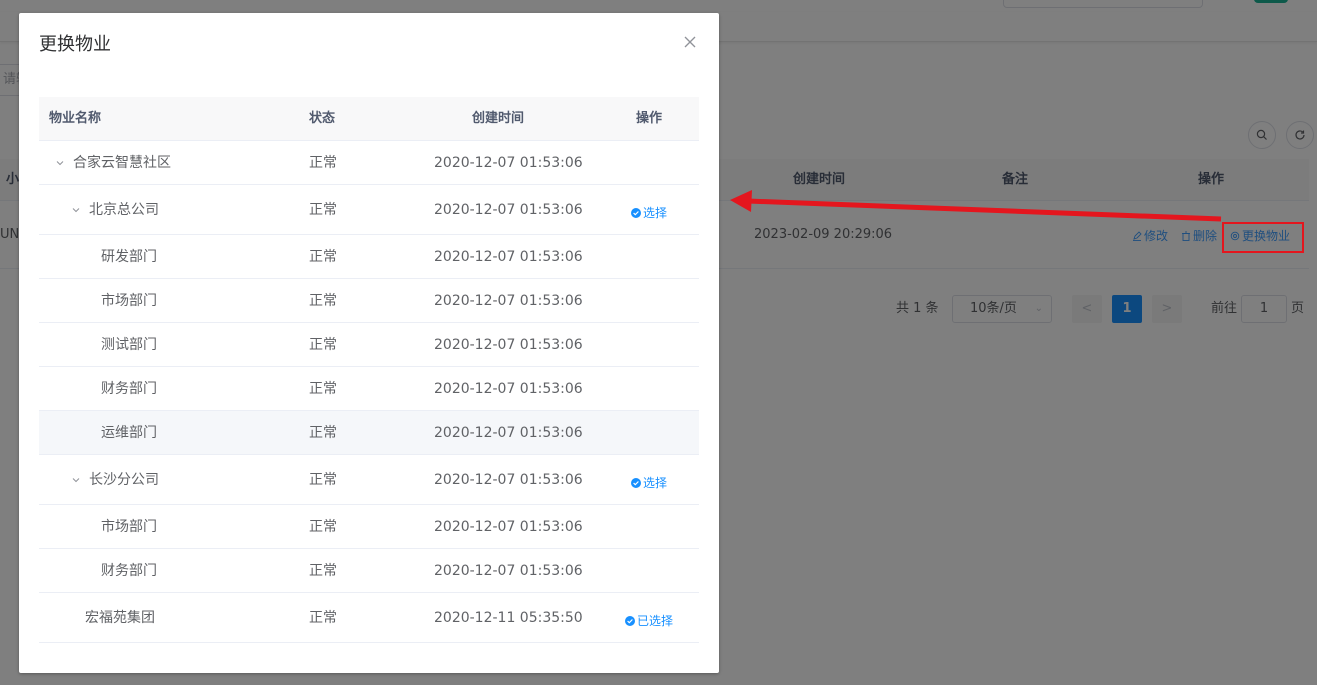  What do you see at coordinates (369, 163) in the screenshot?
I see `table-row: 合家云智慧社区 正常 2020-12-07 01:53:06` at bounding box center [369, 163].